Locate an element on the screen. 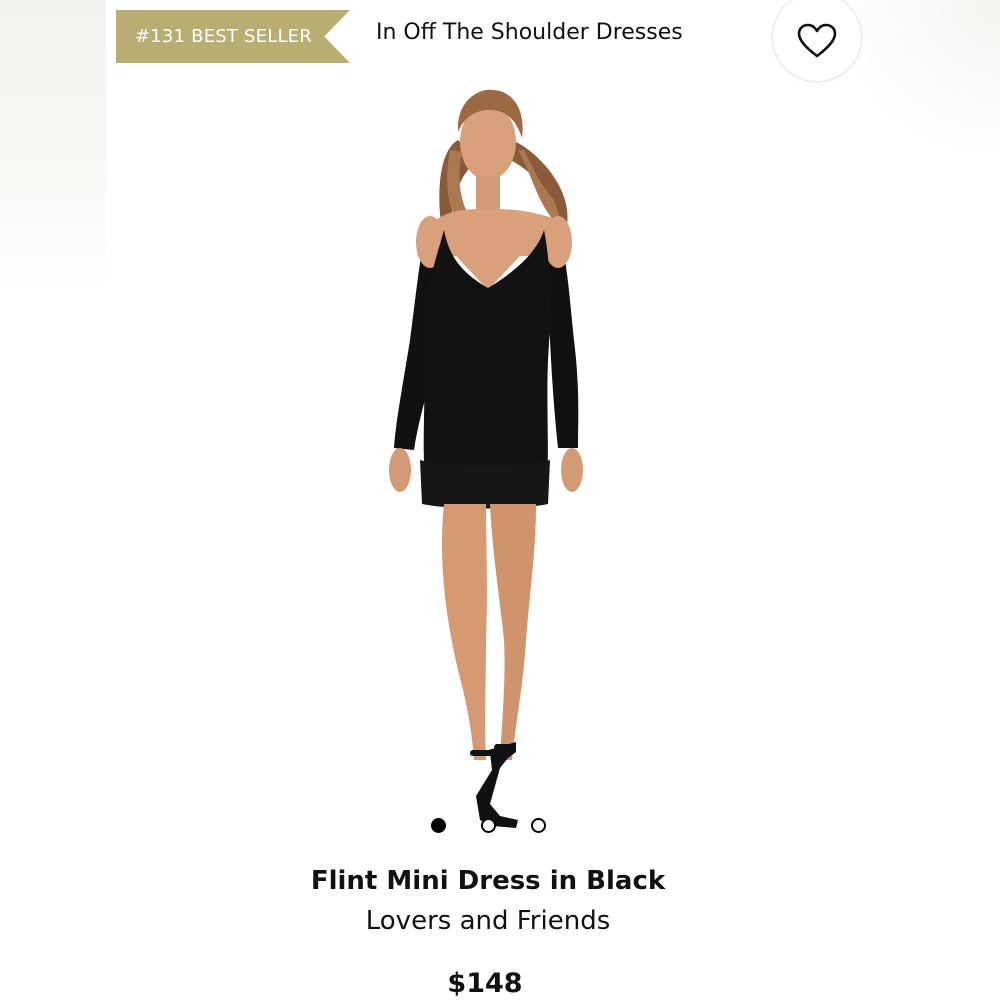 Image resolution: width=1000 pixels, height=1000 pixels. brand-link: Lovers and Friends is located at coordinates (488, 921).